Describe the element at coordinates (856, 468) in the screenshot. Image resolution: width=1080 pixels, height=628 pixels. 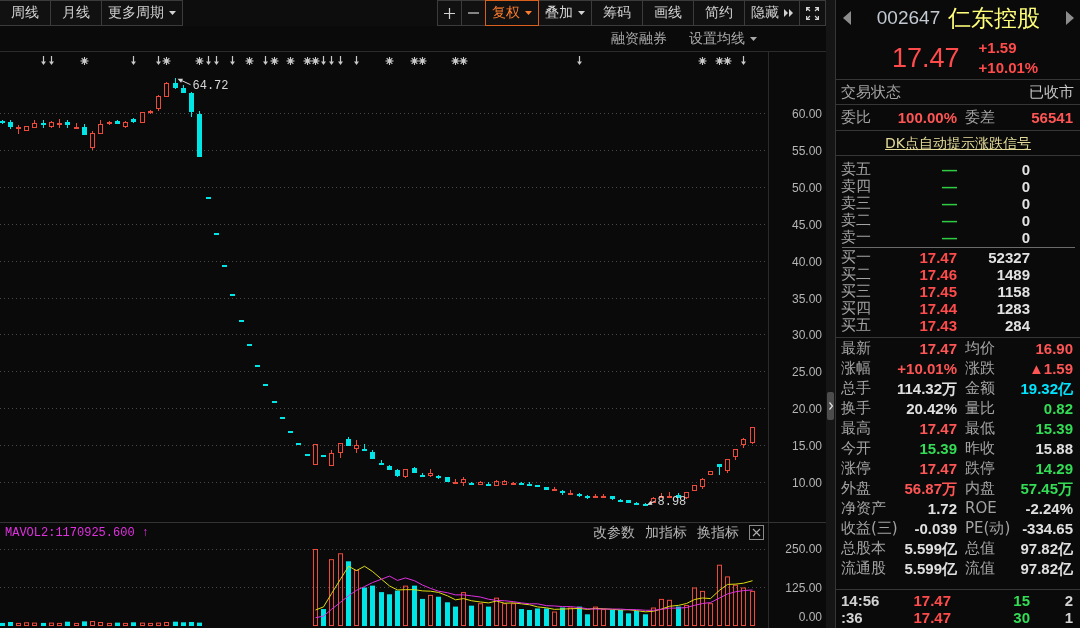
I see `quote-label: 涨停` at that location.